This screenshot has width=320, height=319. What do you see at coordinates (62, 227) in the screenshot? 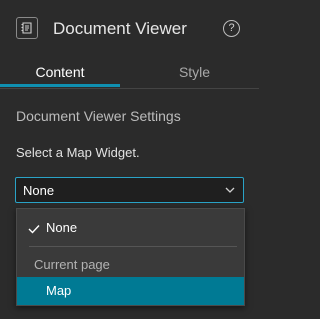
I see `option-none-label: None` at bounding box center [62, 227].